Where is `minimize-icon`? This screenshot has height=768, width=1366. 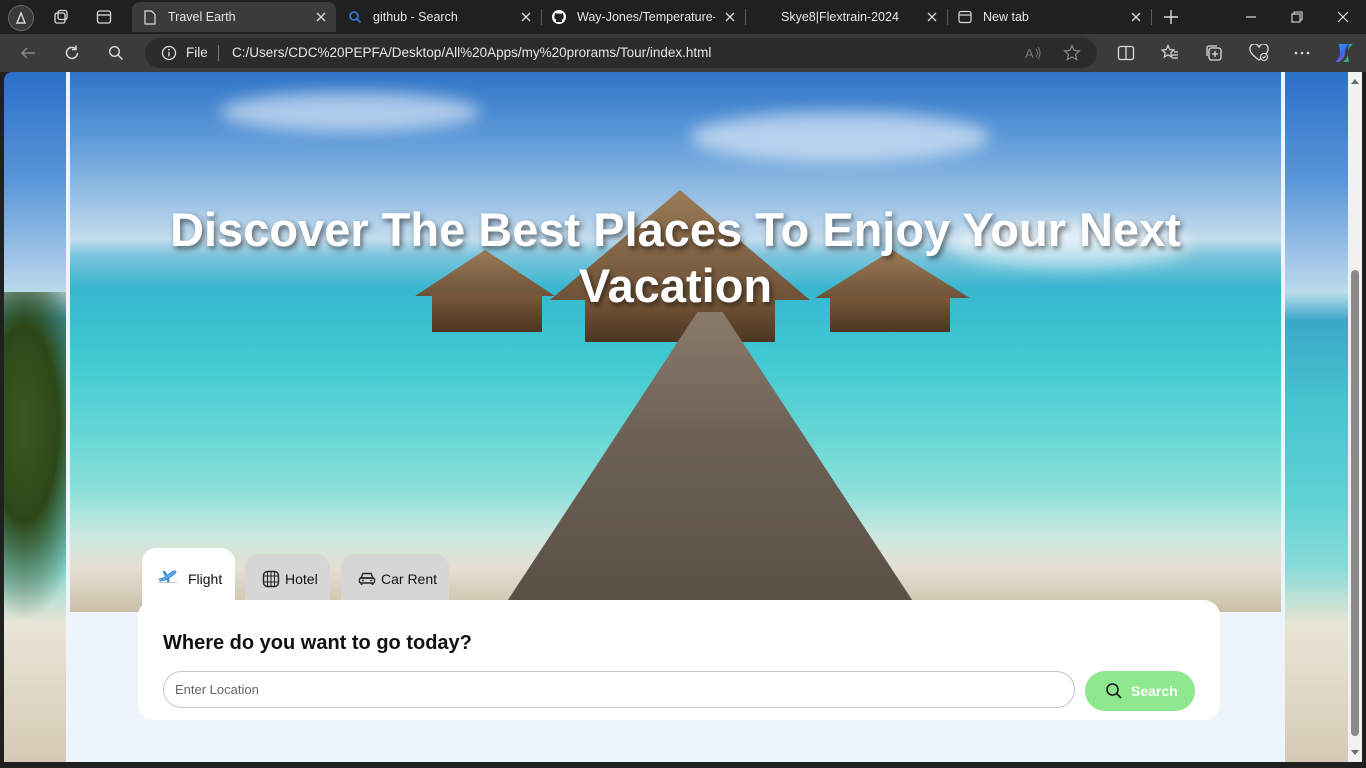
minimize-icon is located at coordinates (1251, 17).